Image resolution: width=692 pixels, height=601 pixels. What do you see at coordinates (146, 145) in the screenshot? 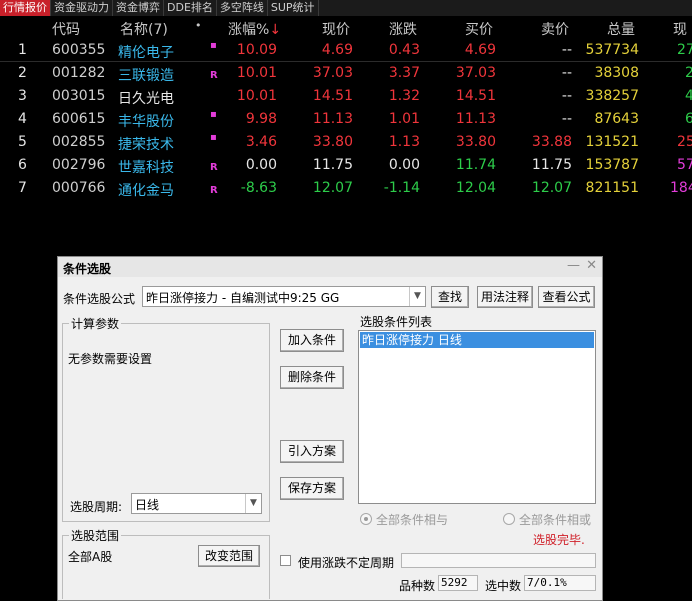
I see `stock-name: 捷荣技术` at bounding box center [146, 145].